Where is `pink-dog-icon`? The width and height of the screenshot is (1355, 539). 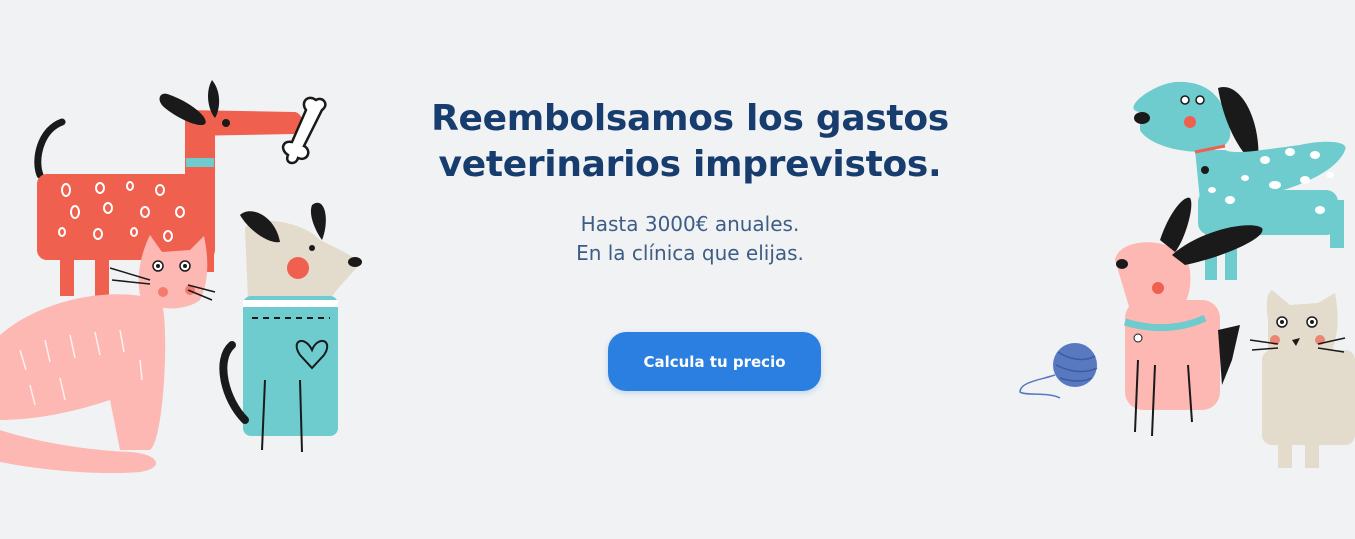
pink-dog-icon is located at coordinates (1189, 317).